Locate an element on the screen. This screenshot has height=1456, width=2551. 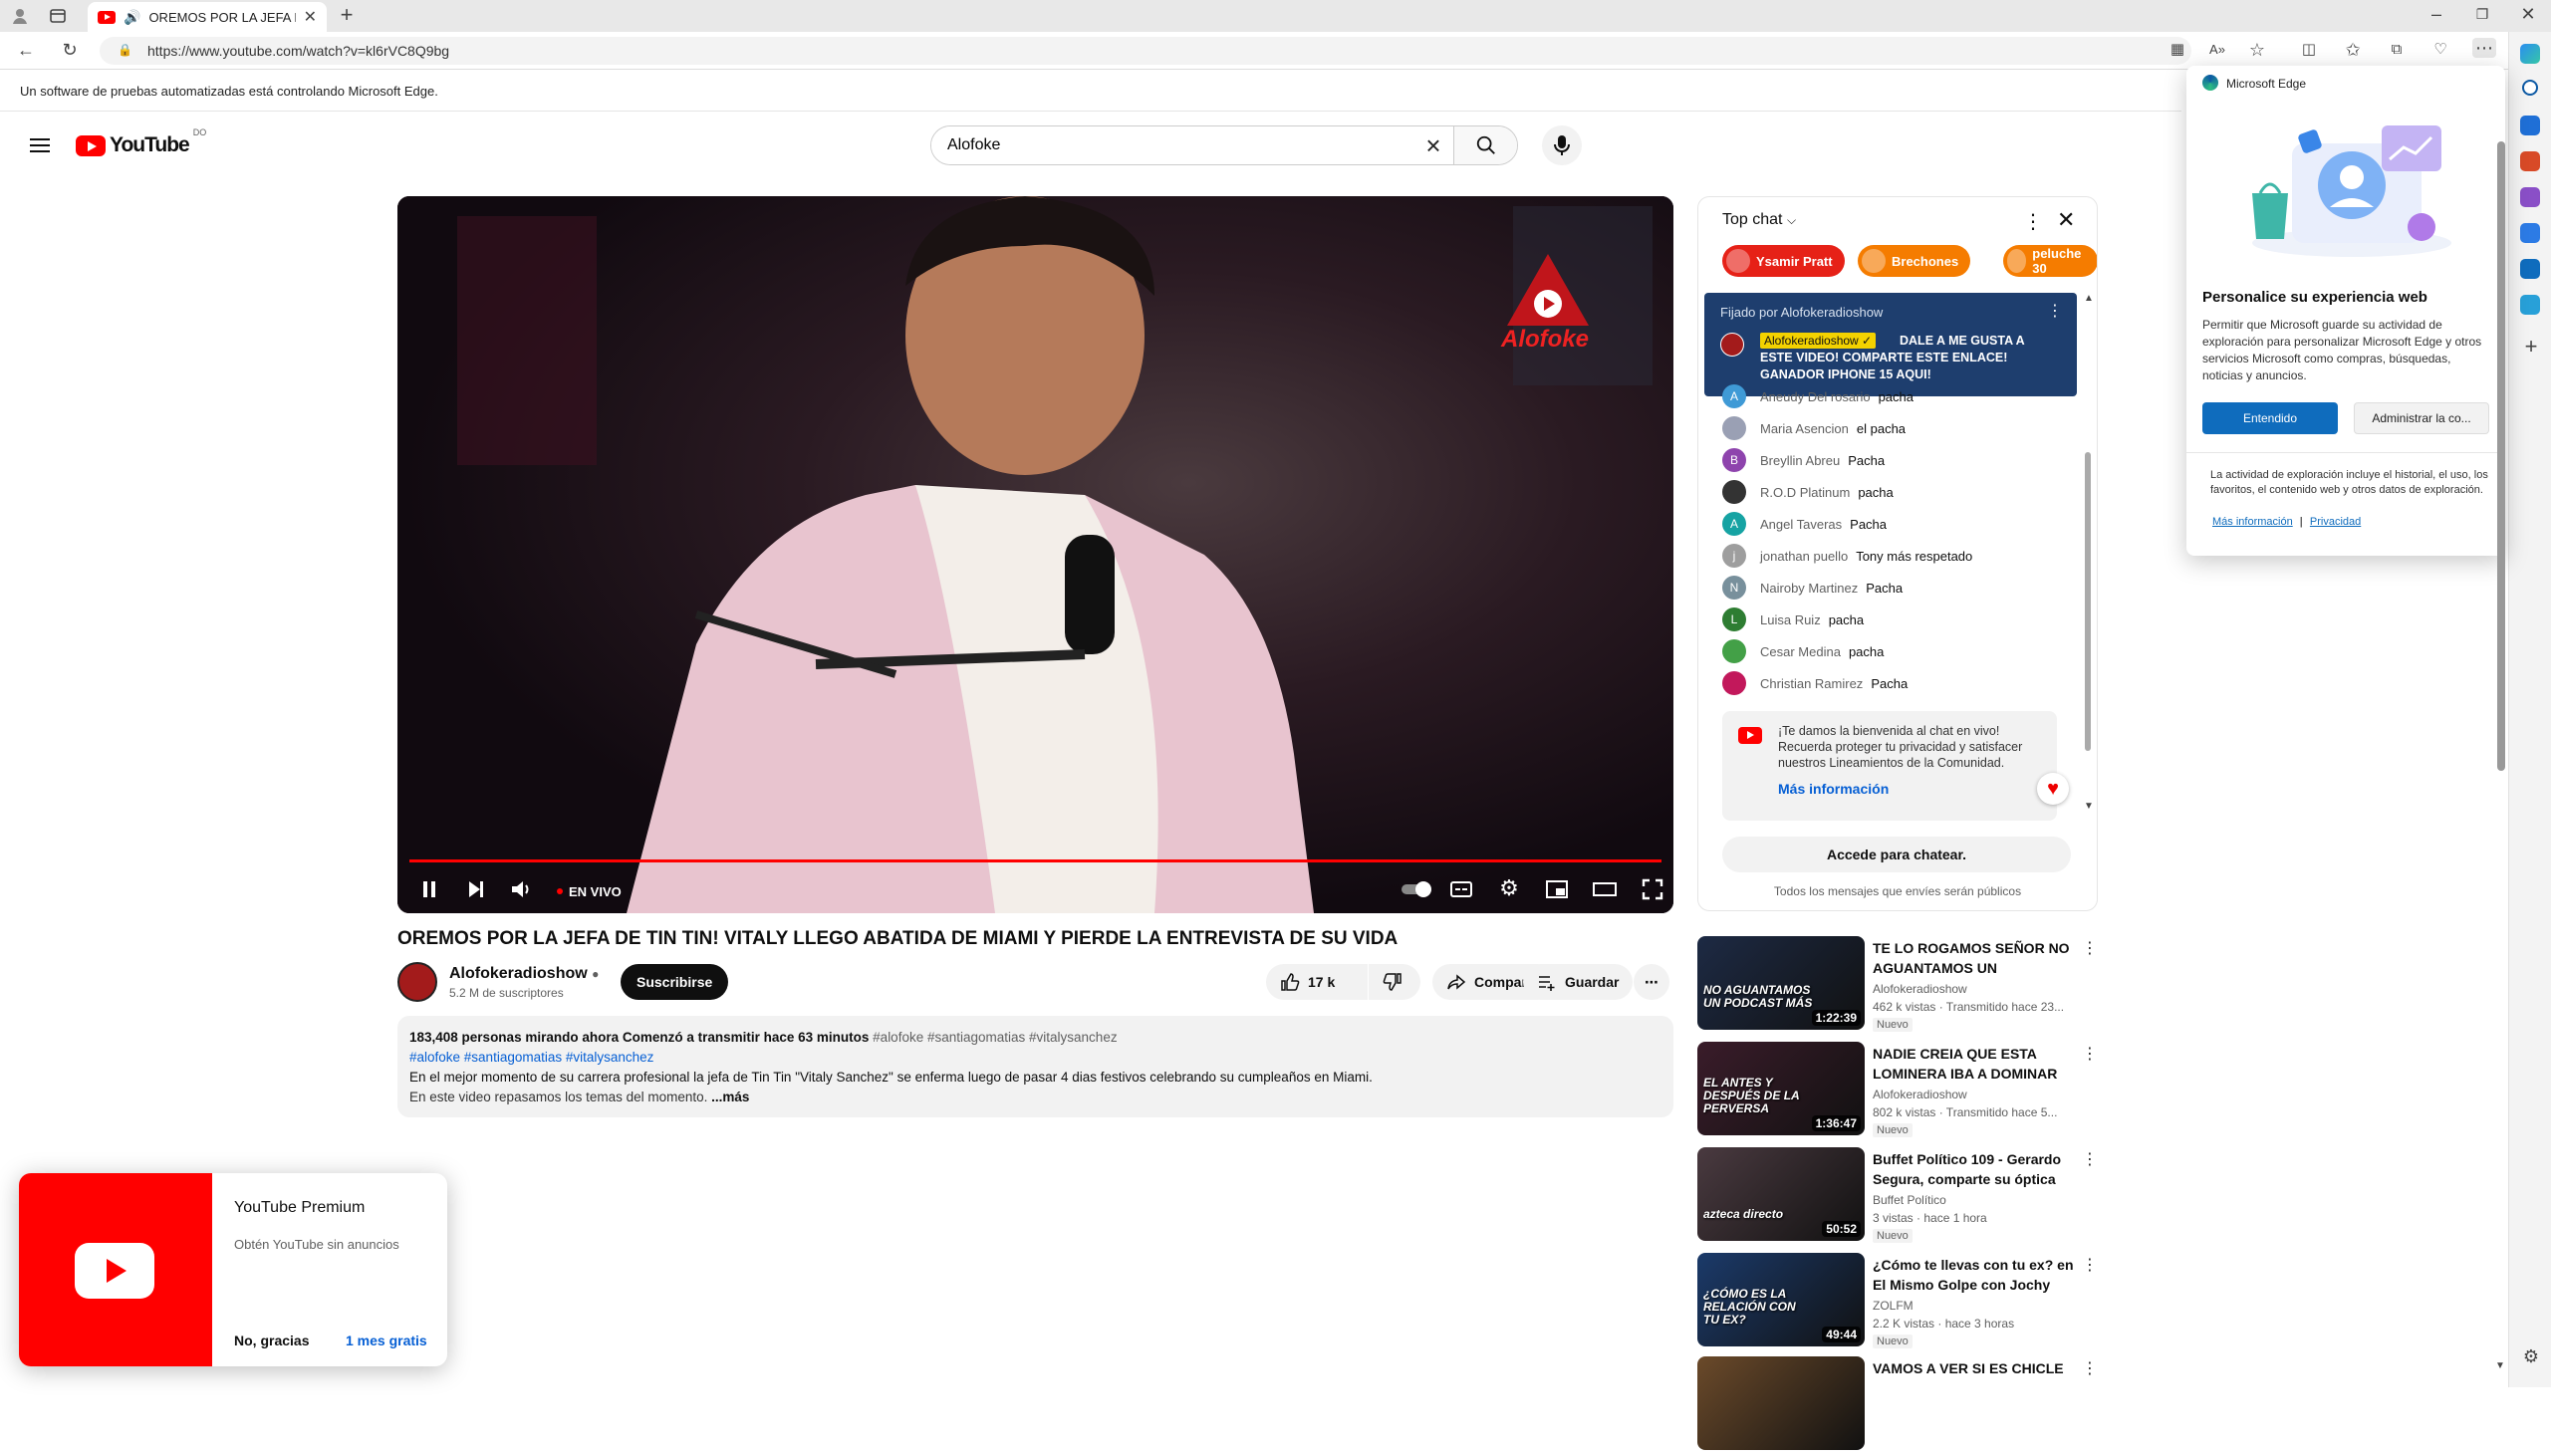
chat-message: Christian Ramirez Pacha is located at coordinates (1815, 683).